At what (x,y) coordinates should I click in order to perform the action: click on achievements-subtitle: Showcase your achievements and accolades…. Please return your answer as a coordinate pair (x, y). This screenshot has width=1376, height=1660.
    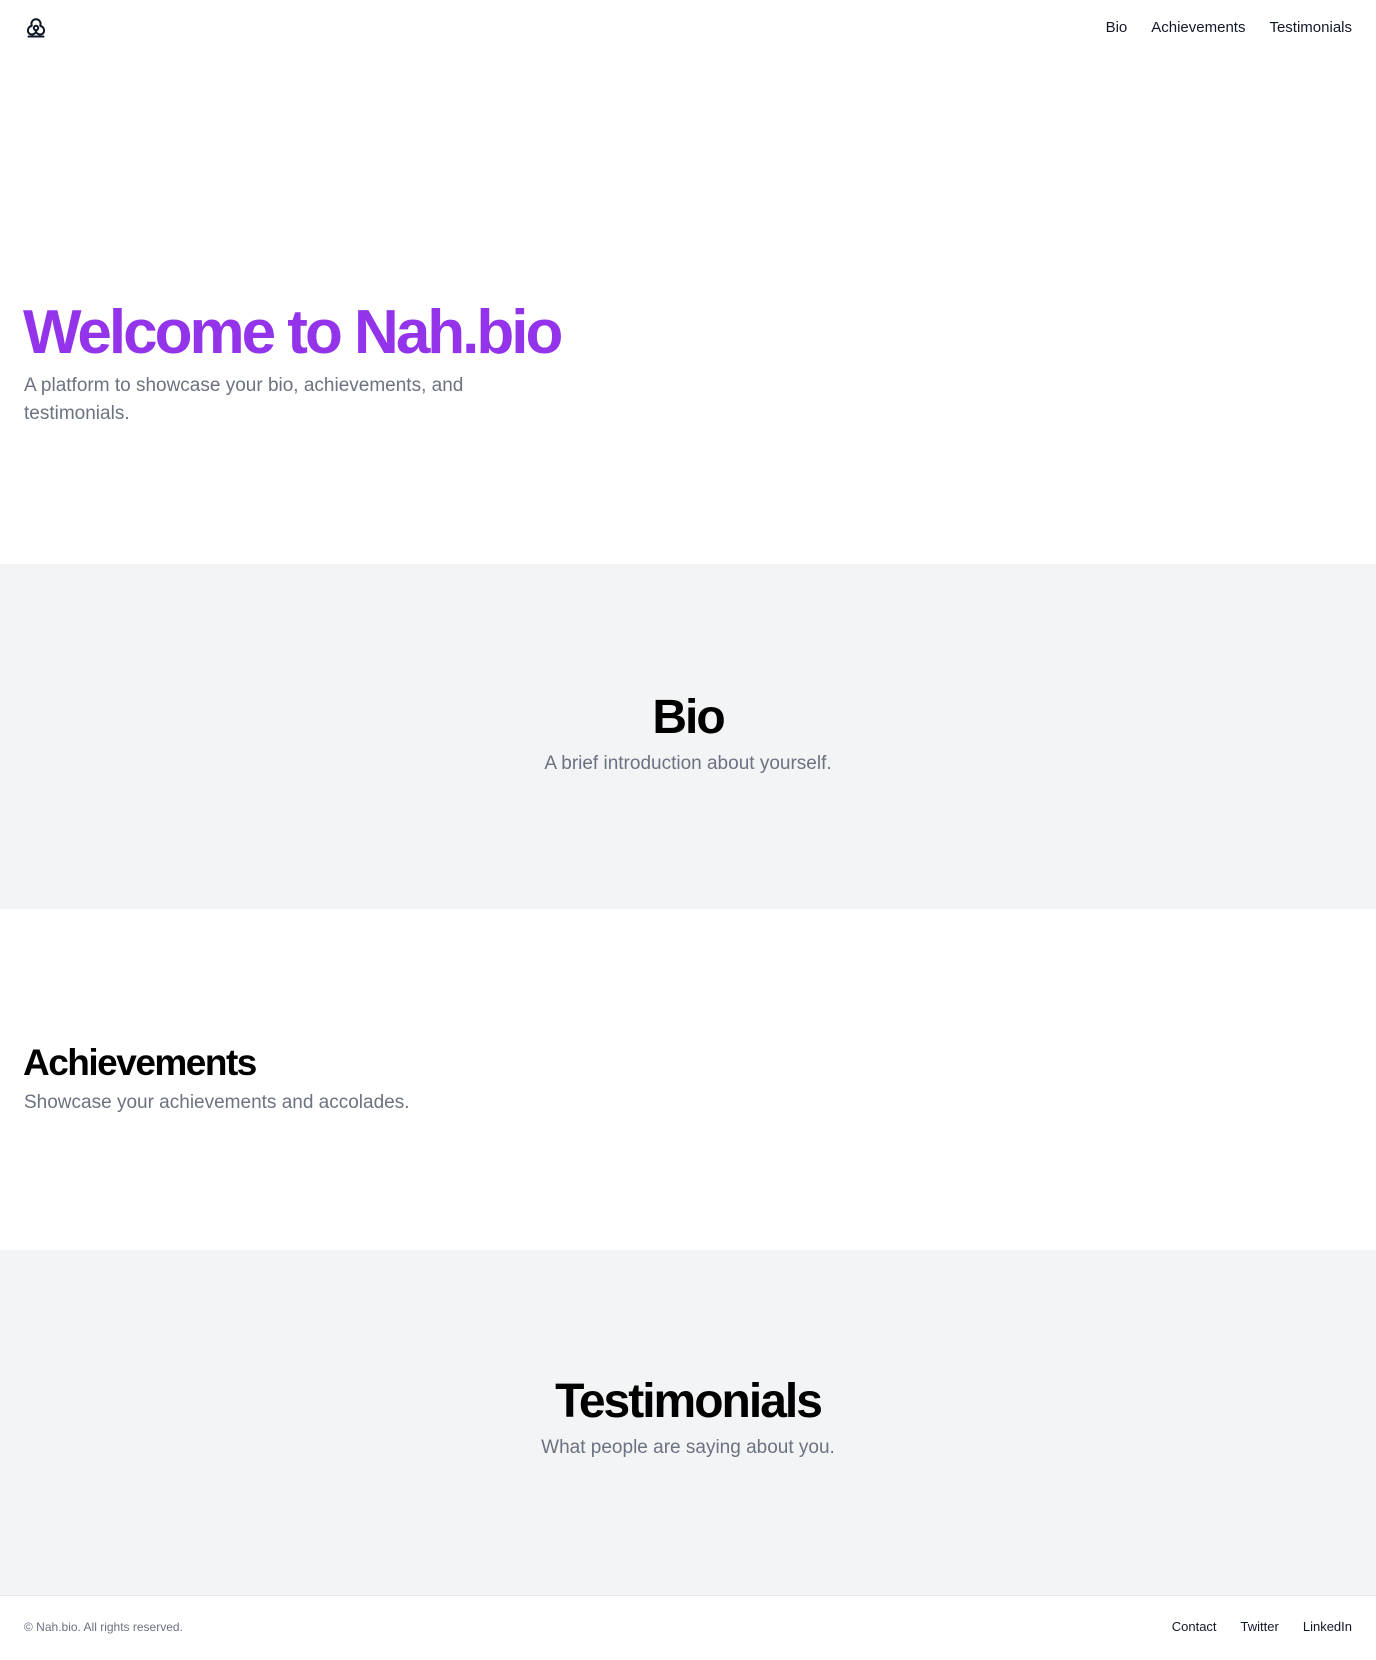
    Looking at the image, I should click on (217, 1102).